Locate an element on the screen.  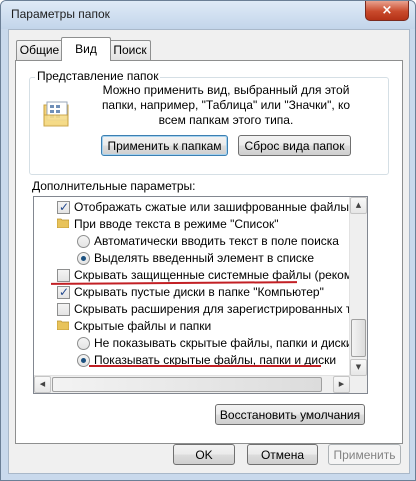
folder-views-label: Представление папок is located at coordinates (98, 76).